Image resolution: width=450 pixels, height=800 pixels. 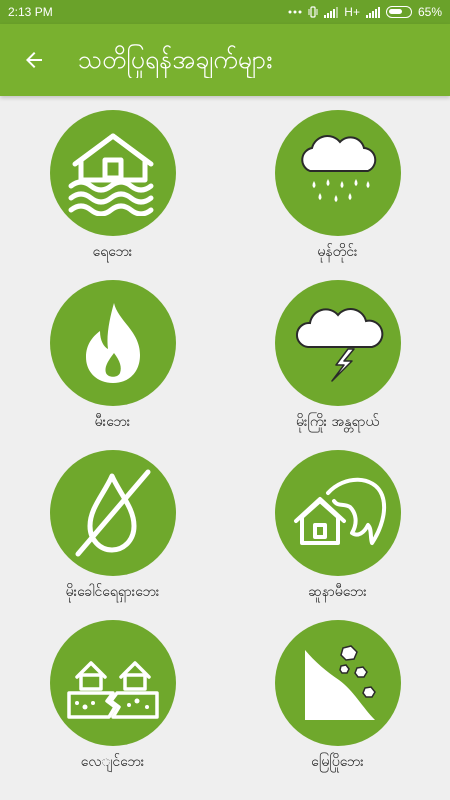 I want to click on status-time: 2:13 PM, so click(x=30, y=12).